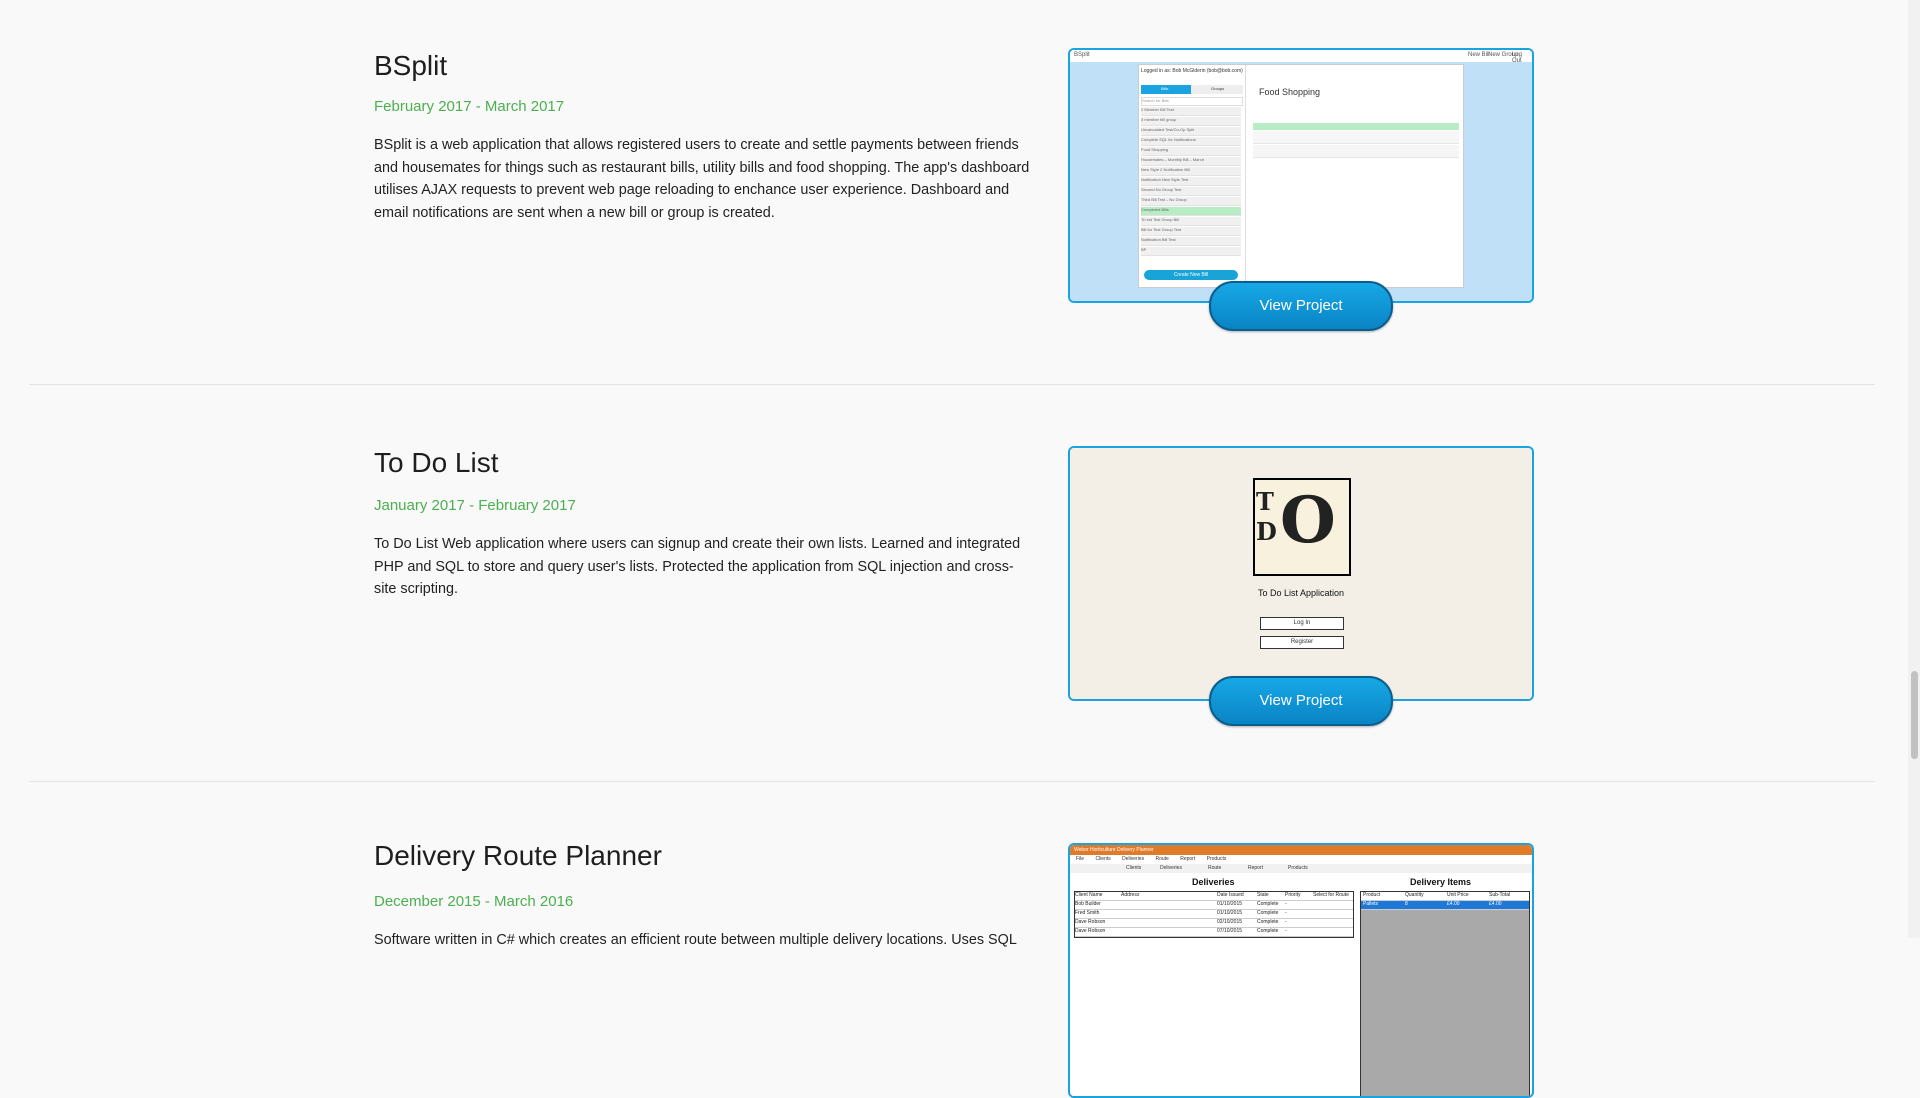 The height and width of the screenshot is (1098, 1920). What do you see at coordinates (411, 65) in the screenshot?
I see `project-title: BSplit` at bounding box center [411, 65].